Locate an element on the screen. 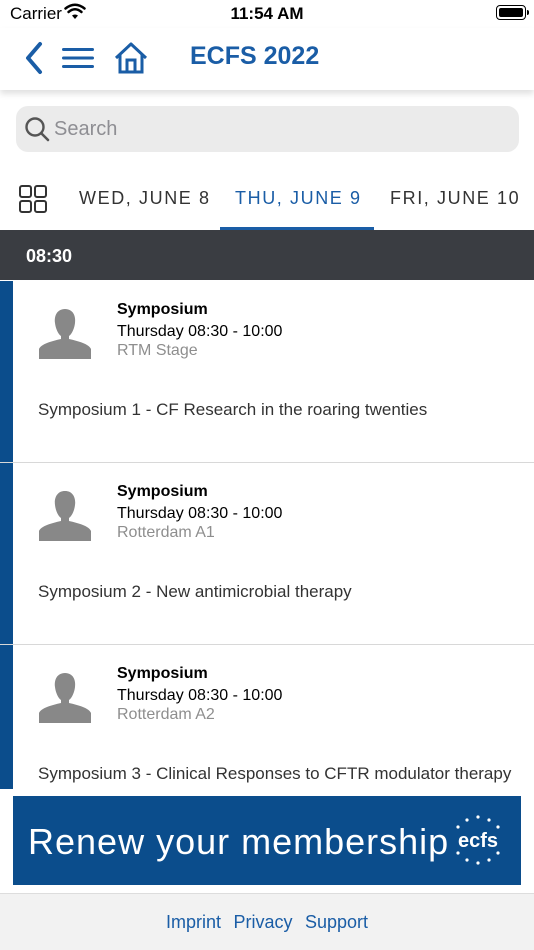  session-title: Symposium 2 - New antimicrobial therapy is located at coordinates (195, 591).